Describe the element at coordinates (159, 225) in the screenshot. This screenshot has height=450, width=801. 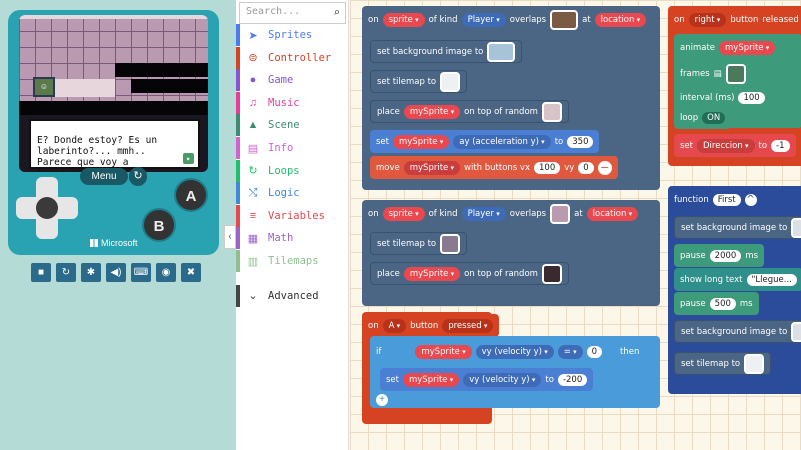
I see `b-button: B` at that location.